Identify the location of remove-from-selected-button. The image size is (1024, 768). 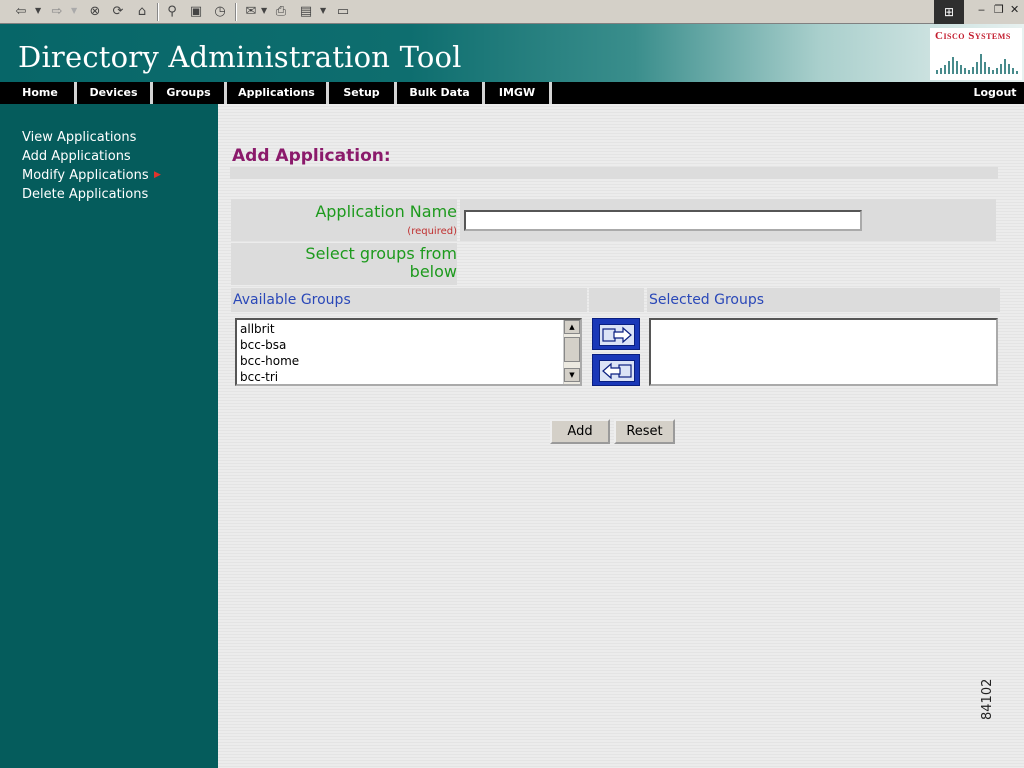
(616, 370).